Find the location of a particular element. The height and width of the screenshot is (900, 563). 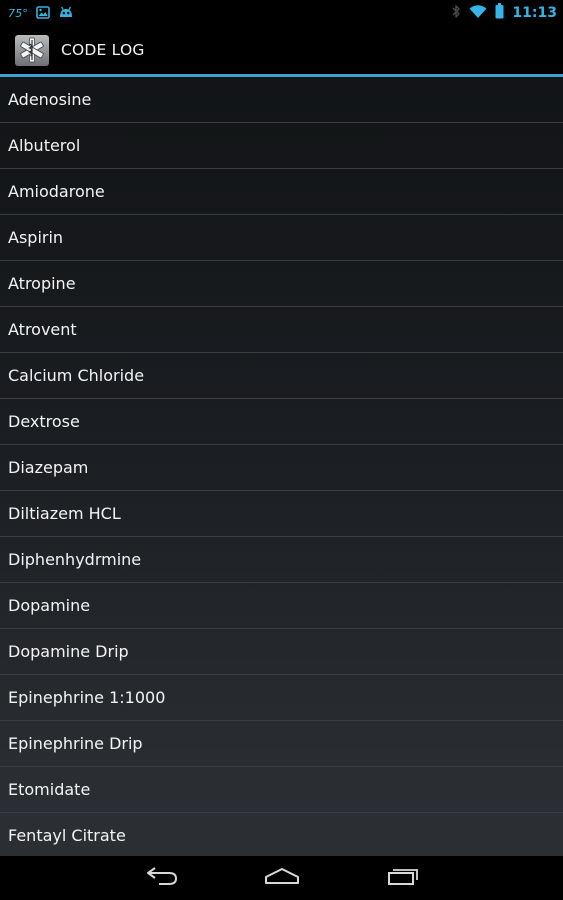

battery-icon is located at coordinates (499, 13).